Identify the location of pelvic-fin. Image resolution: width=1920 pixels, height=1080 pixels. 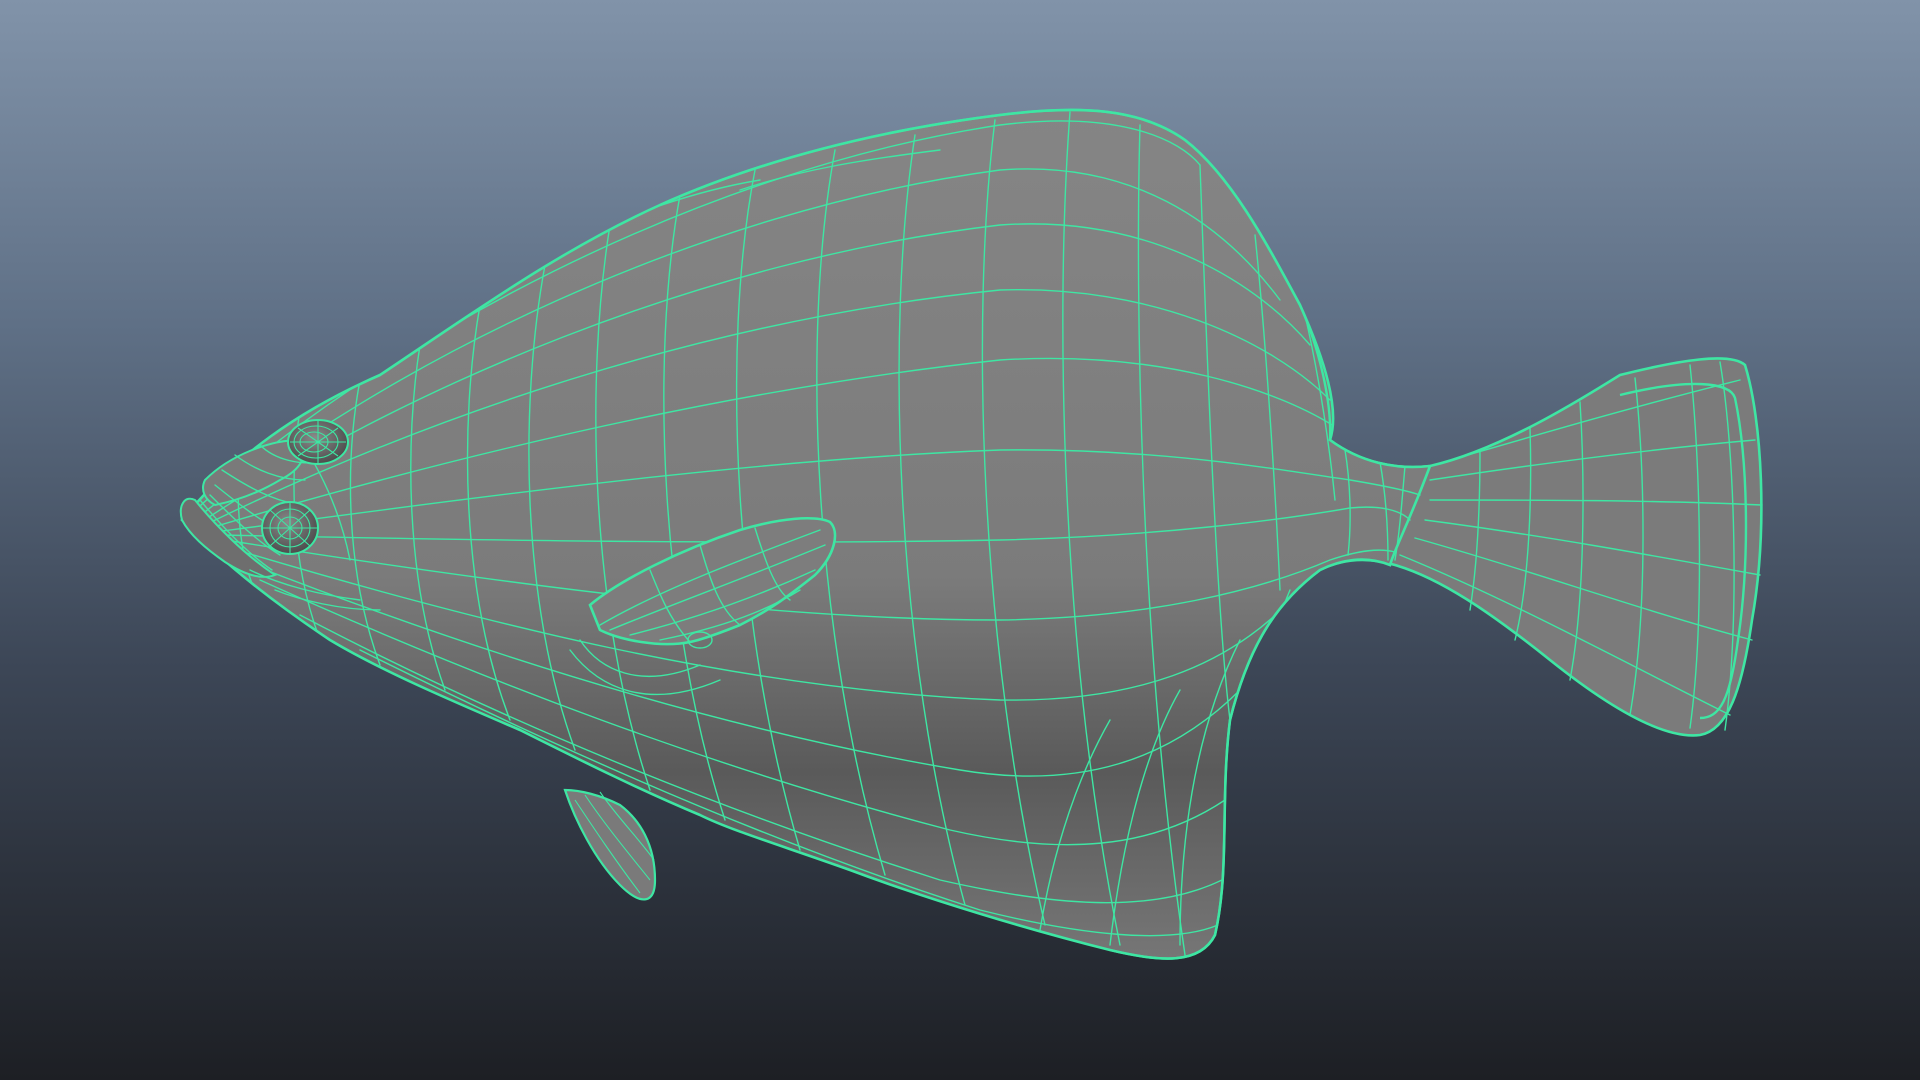
(610, 844).